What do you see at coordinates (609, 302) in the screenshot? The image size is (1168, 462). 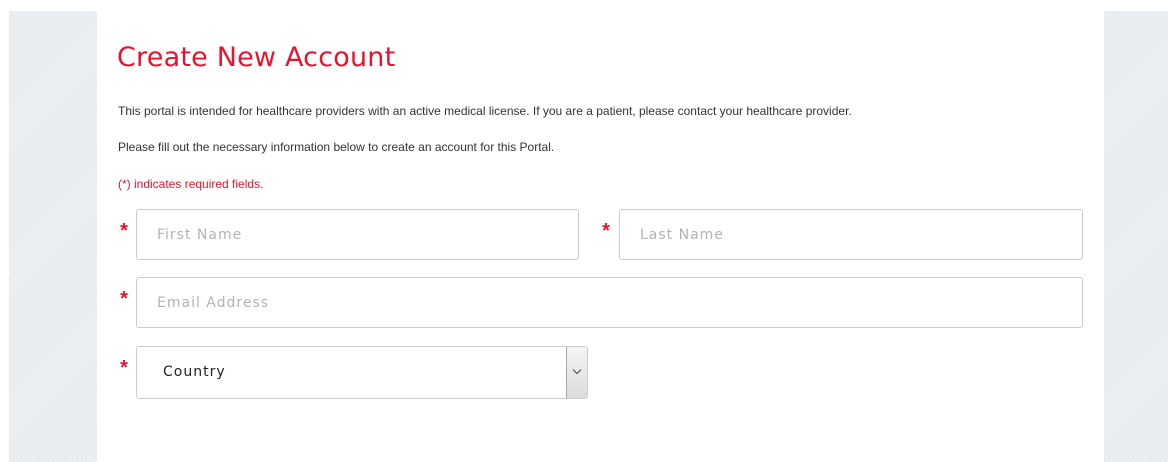 I see `email-input` at bounding box center [609, 302].